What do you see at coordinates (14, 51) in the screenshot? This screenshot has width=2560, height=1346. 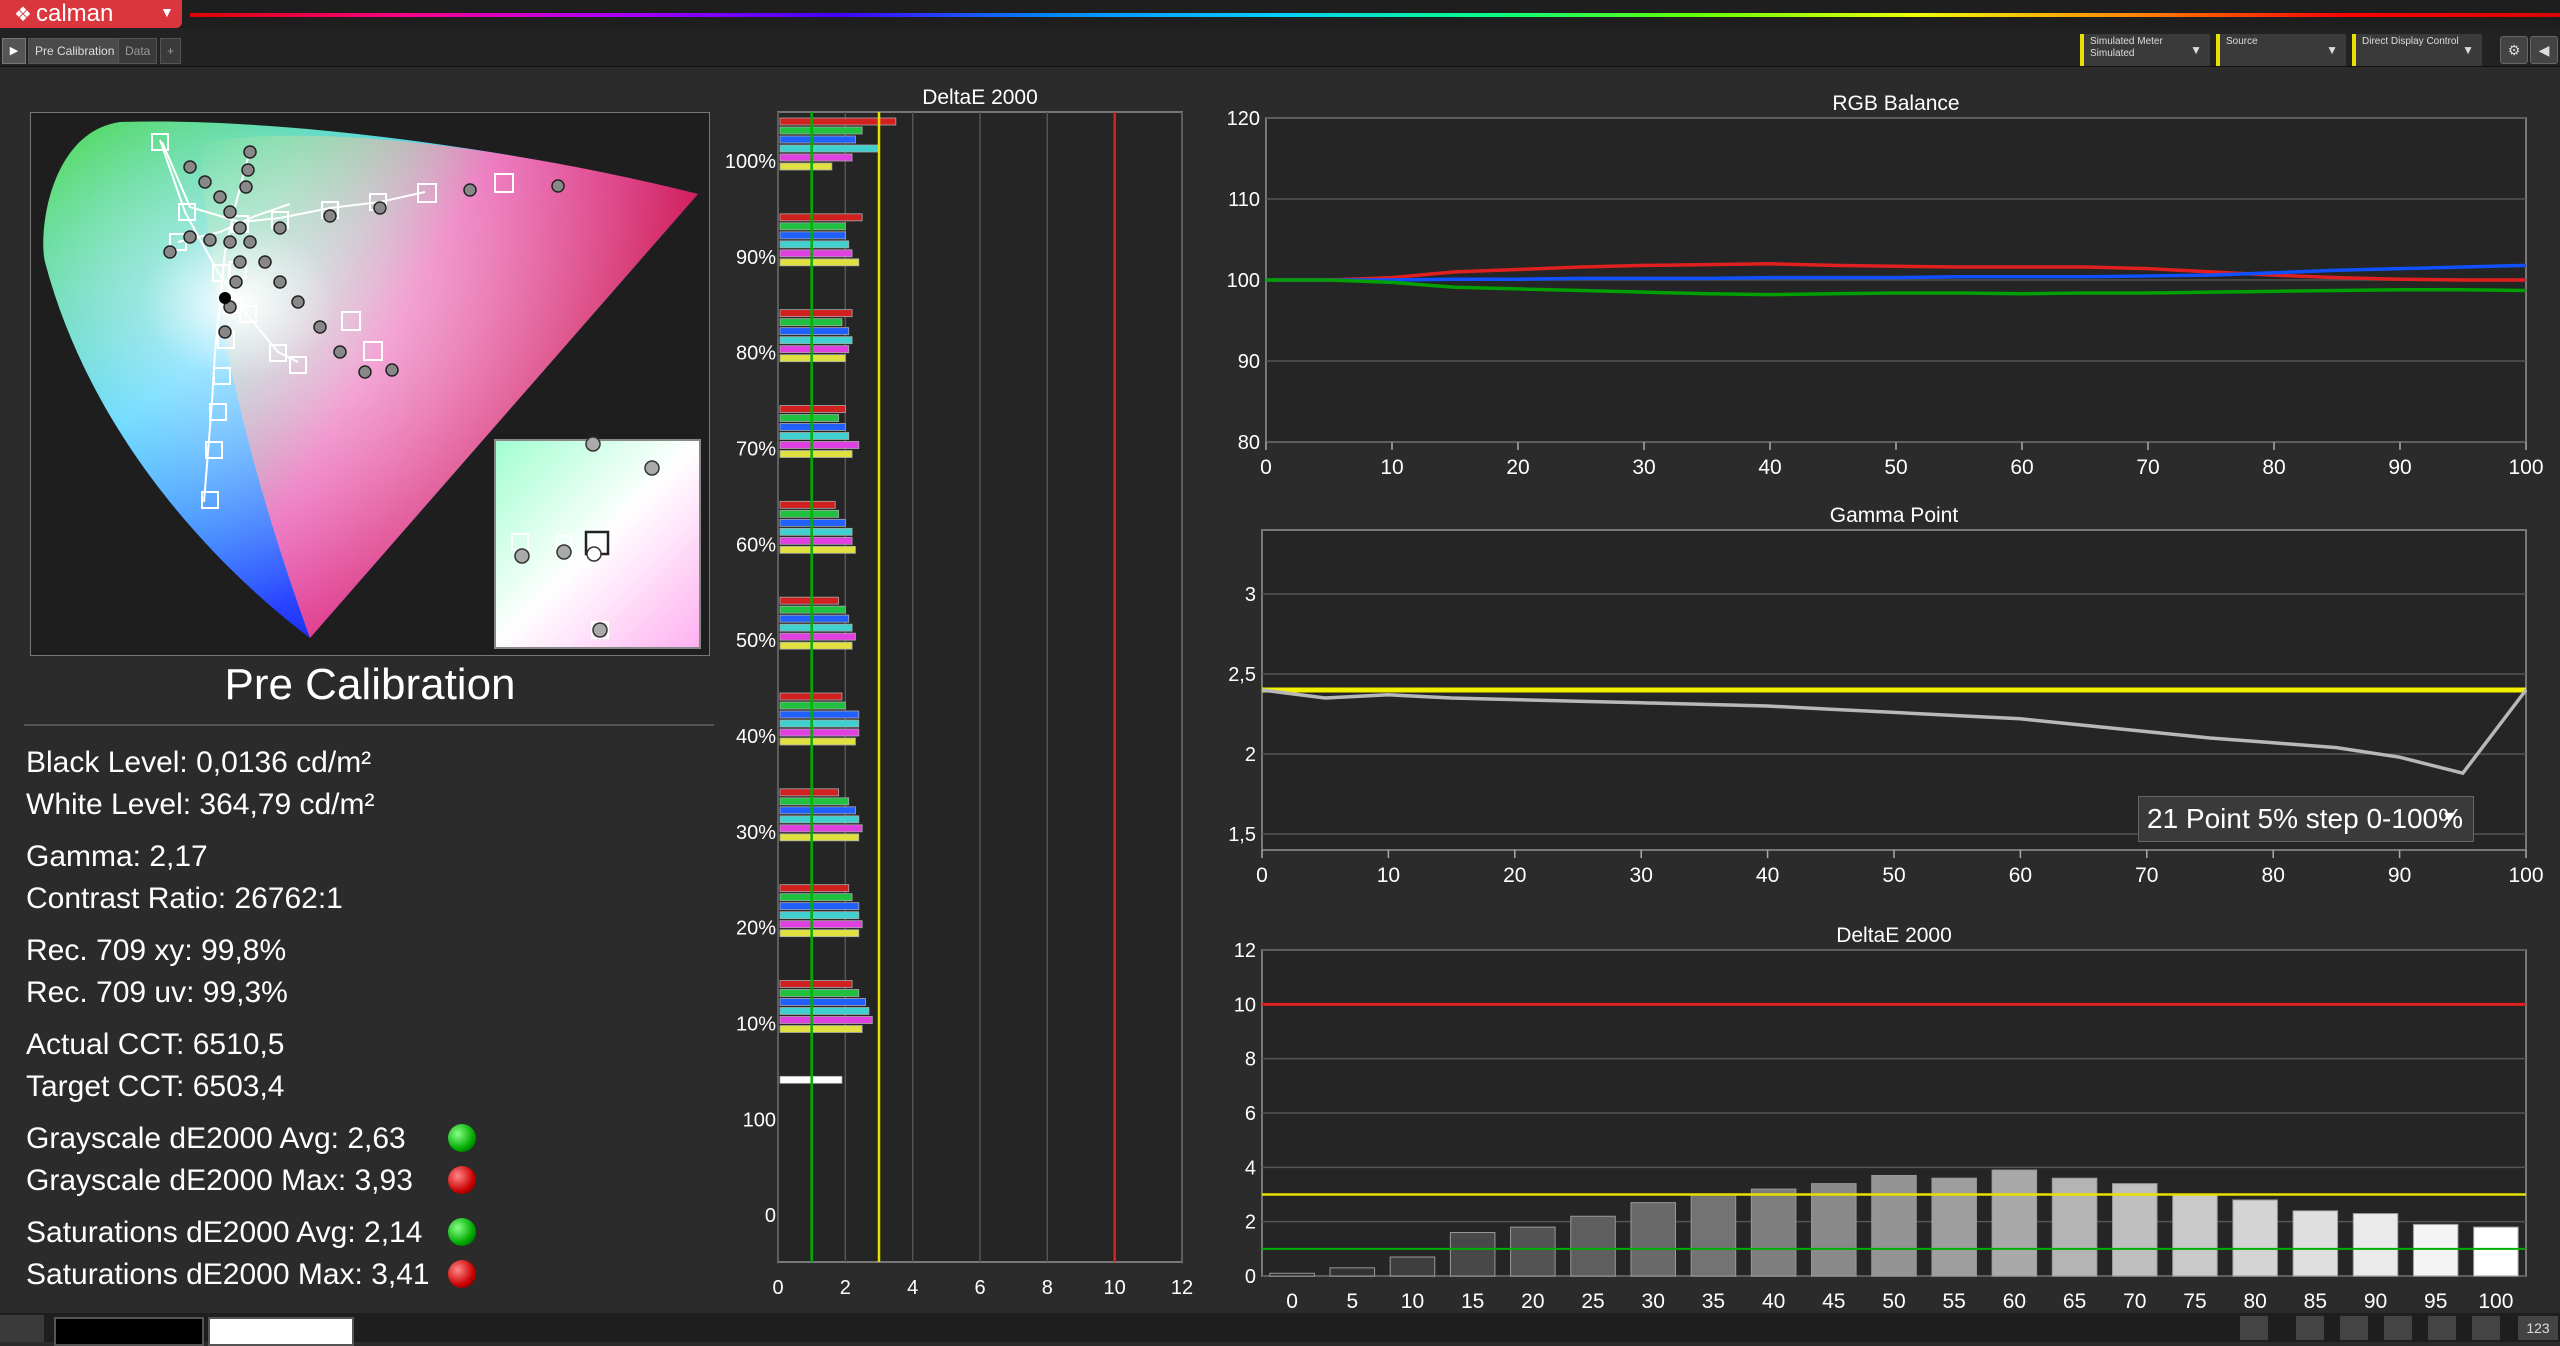 I see `play-icon: ▶` at bounding box center [14, 51].